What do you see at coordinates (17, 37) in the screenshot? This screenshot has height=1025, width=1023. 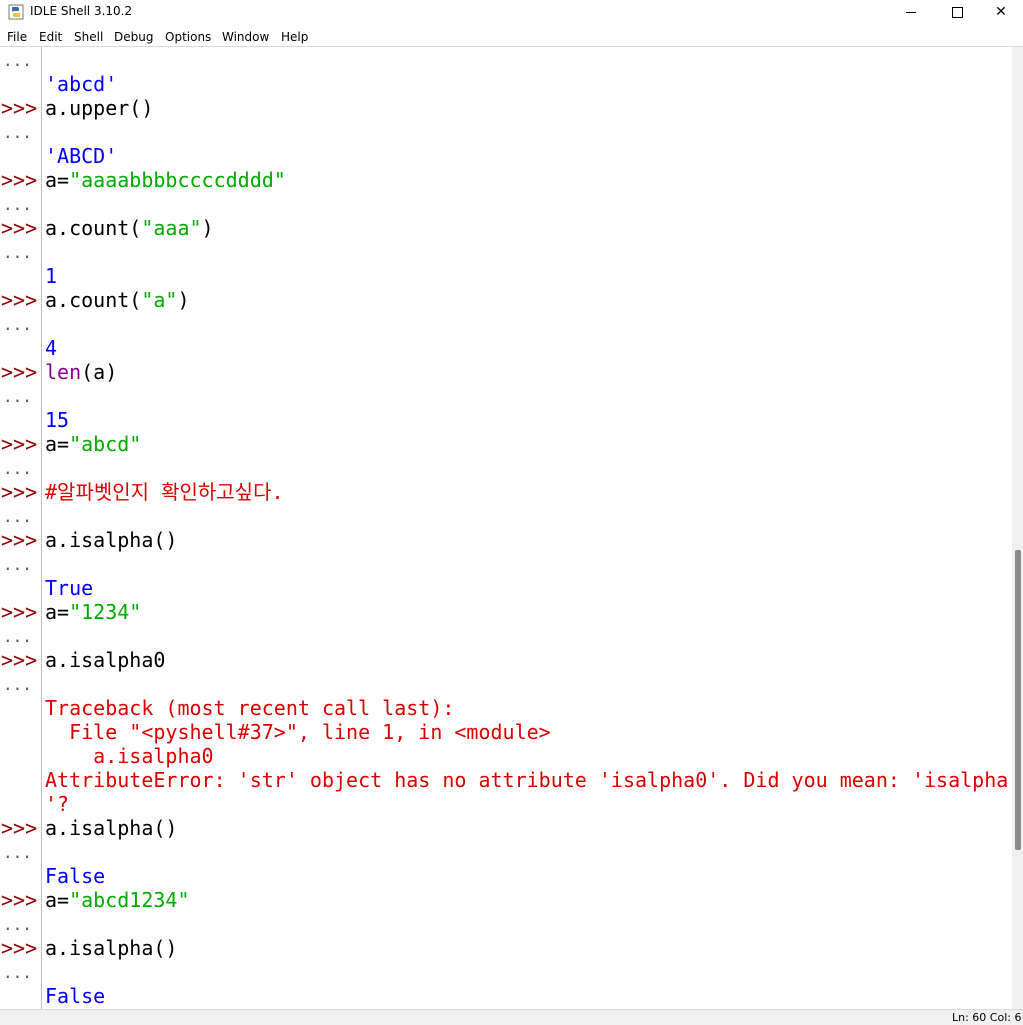 I see `menu-file: File` at bounding box center [17, 37].